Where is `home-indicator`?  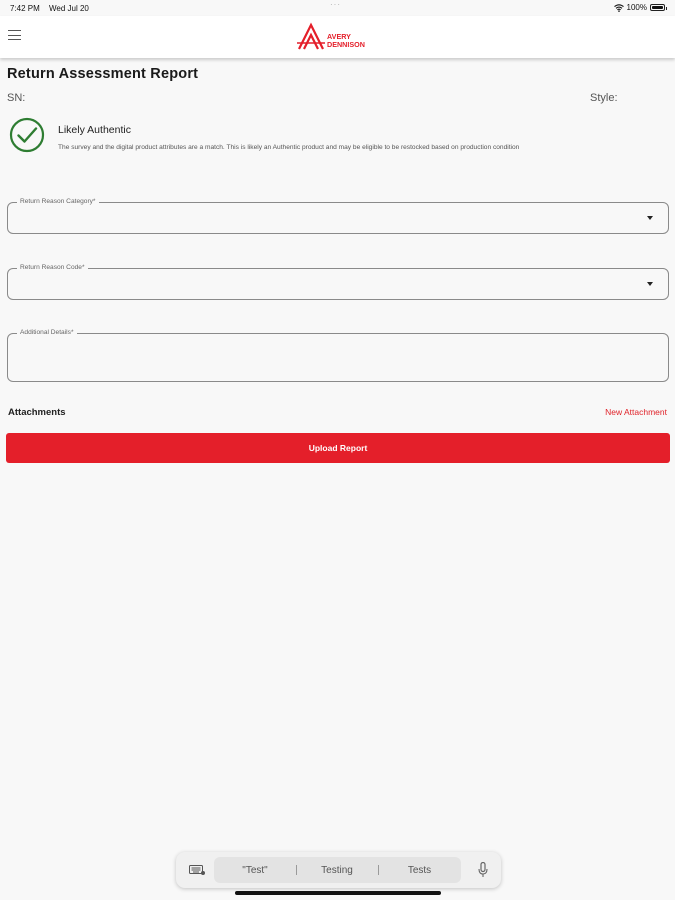 home-indicator is located at coordinates (338, 893).